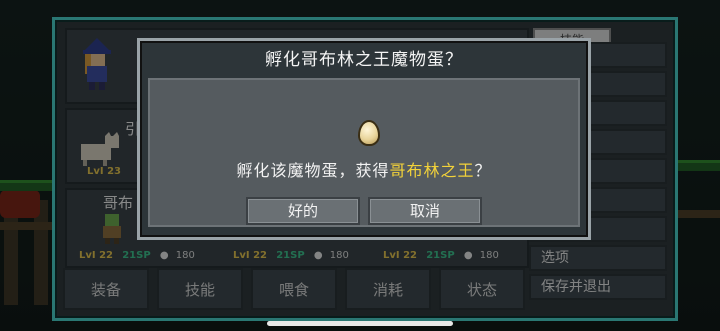 The image size is (720, 331). What do you see at coordinates (313, 170) in the screenshot?
I see `message-prefix: 孵化该魔物蛋，获得` at bounding box center [313, 170].